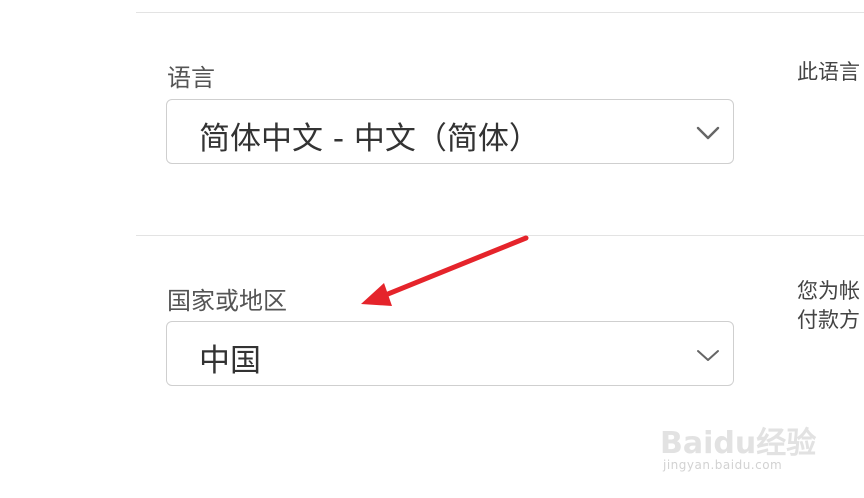 The height and width of the screenshot is (498, 864). What do you see at coordinates (828, 72) in the screenshot?
I see `language-description: 此语言` at bounding box center [828, 72].